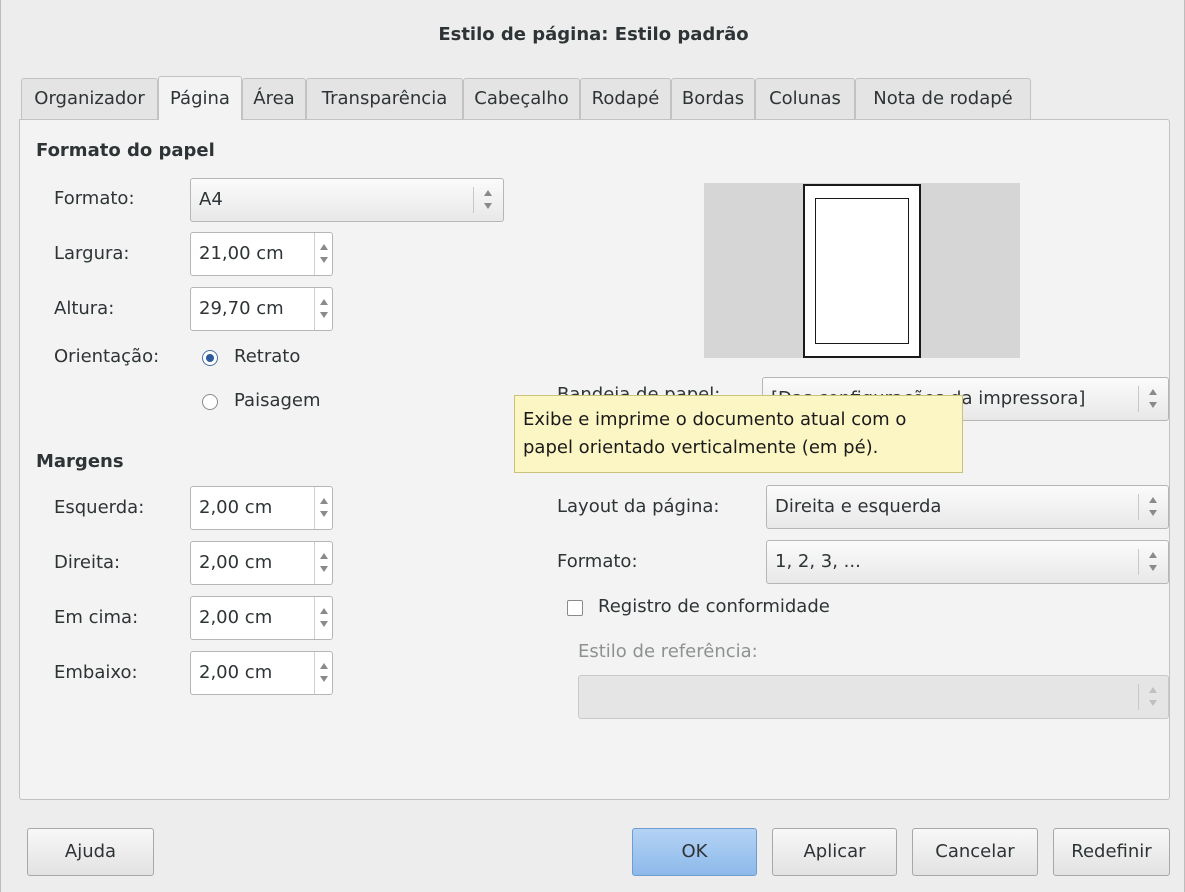 The height and width of the screenshot is (892, 1185). I want to click on paper-format-select: A4, so click(347, 200).